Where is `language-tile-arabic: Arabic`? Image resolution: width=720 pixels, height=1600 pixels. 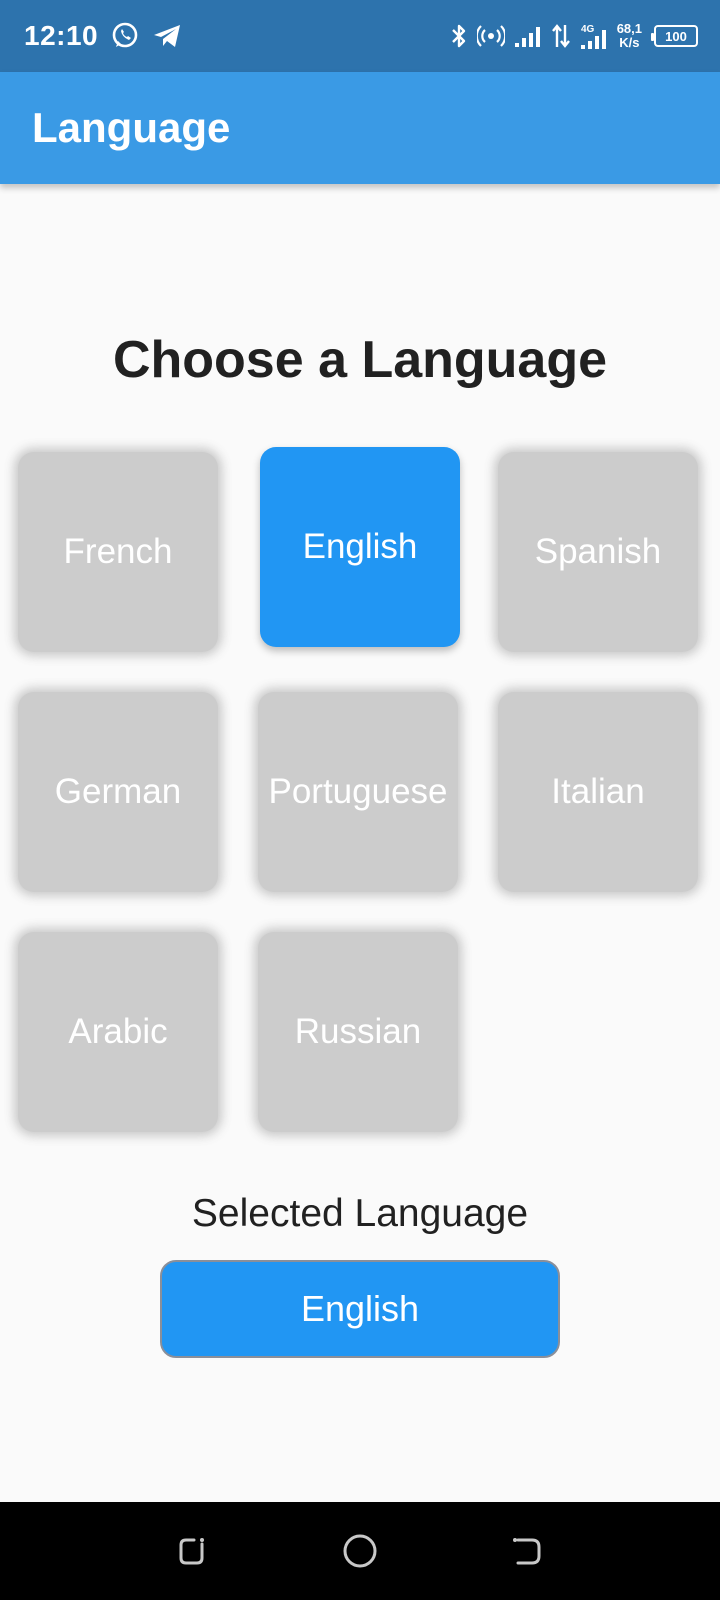 language-tile-arabic: Arabic is located at coordinates (118, 1032).